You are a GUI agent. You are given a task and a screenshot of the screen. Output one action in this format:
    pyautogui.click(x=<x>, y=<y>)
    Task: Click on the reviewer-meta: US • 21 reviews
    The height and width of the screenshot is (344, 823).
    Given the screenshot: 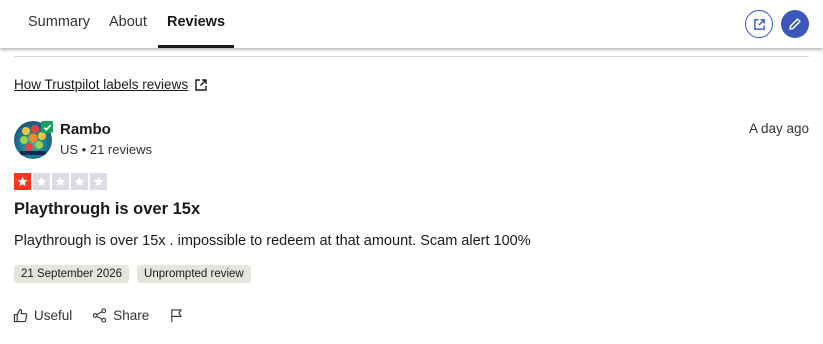 What is the action you would take?
    pyautogui.click(x=106, y=149)
    